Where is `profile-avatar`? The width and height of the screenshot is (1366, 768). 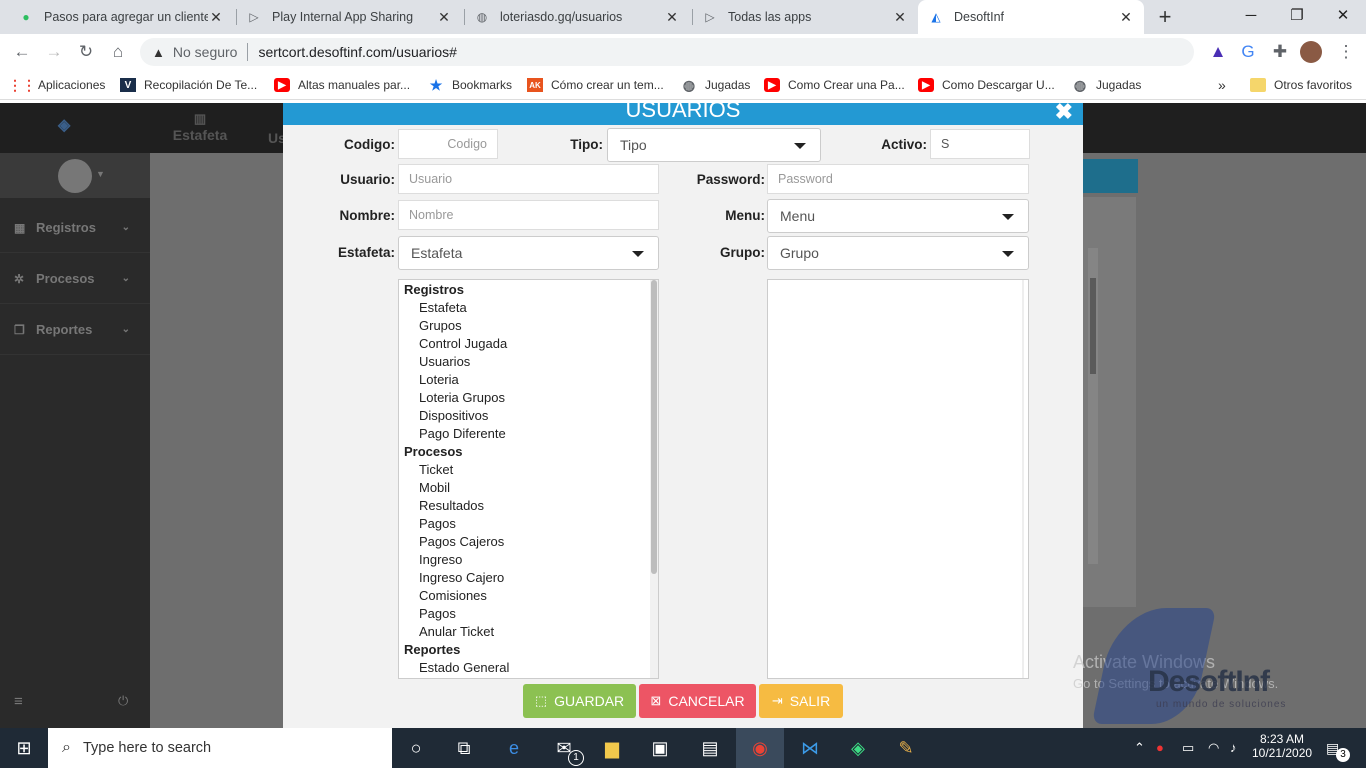 profile-avatar is located at coordinates (1311, 52).